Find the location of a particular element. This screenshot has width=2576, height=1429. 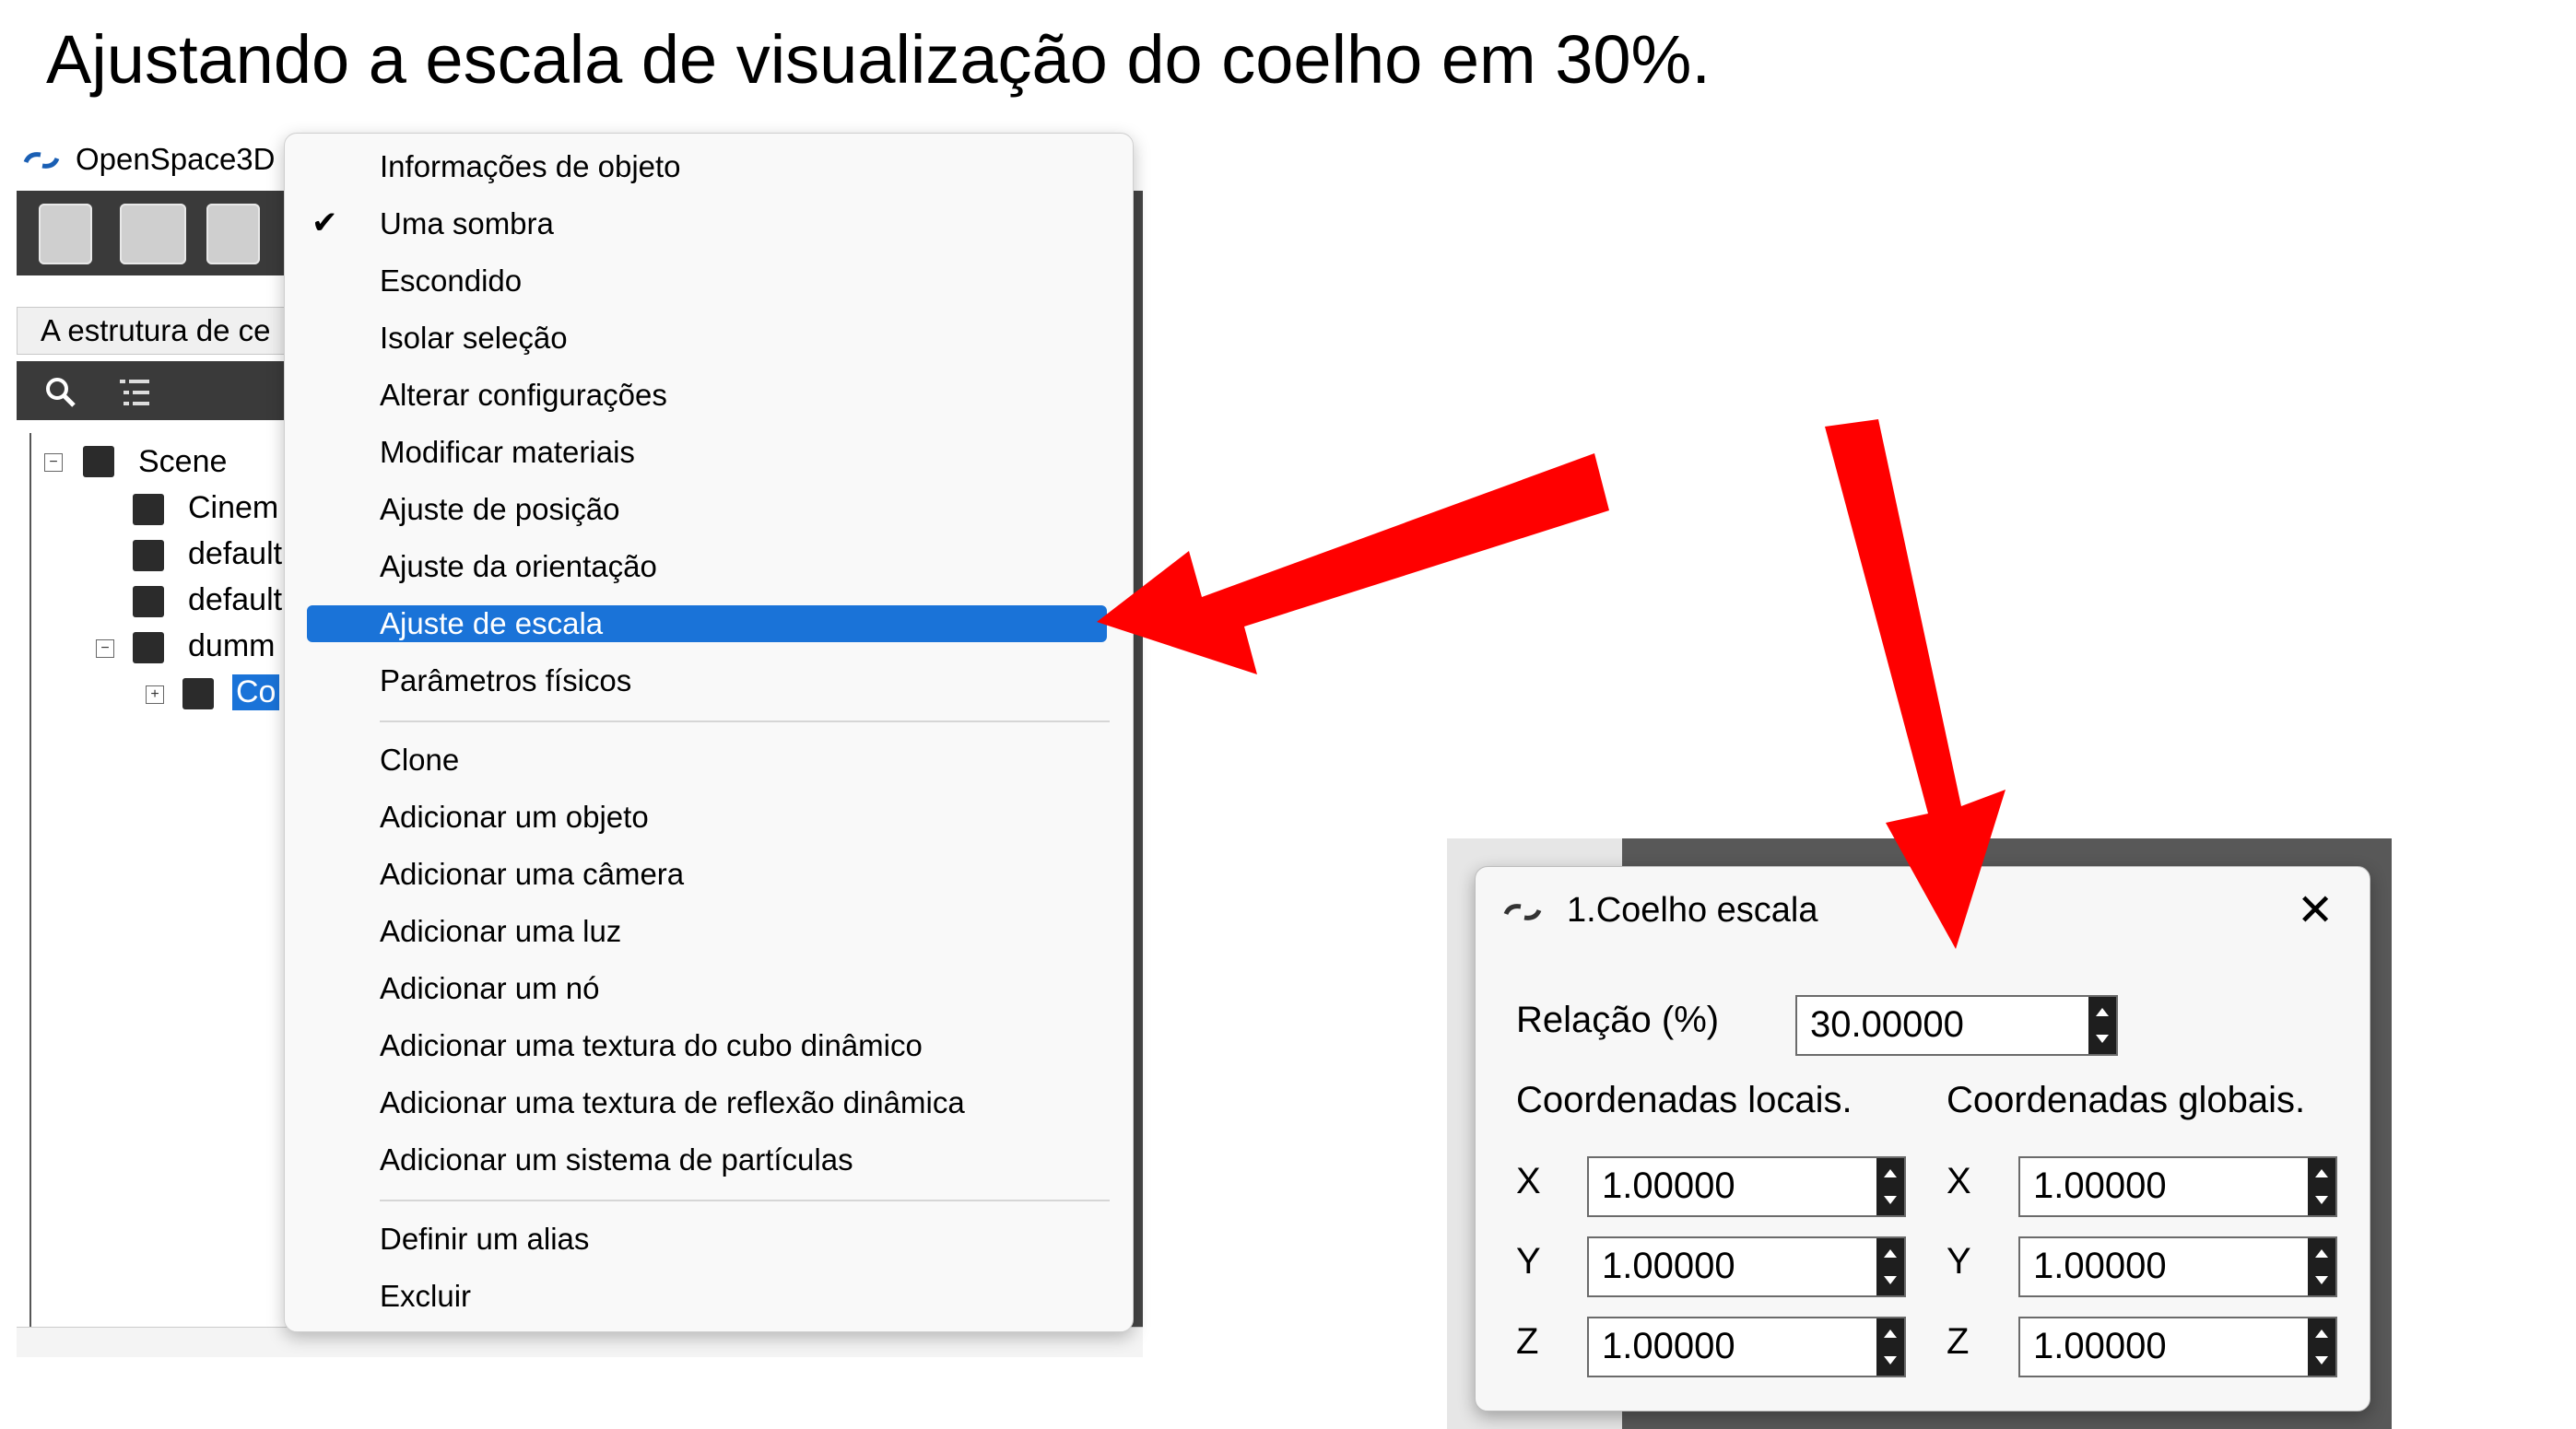

scene-node-icon is located at coordinates (99, 461).